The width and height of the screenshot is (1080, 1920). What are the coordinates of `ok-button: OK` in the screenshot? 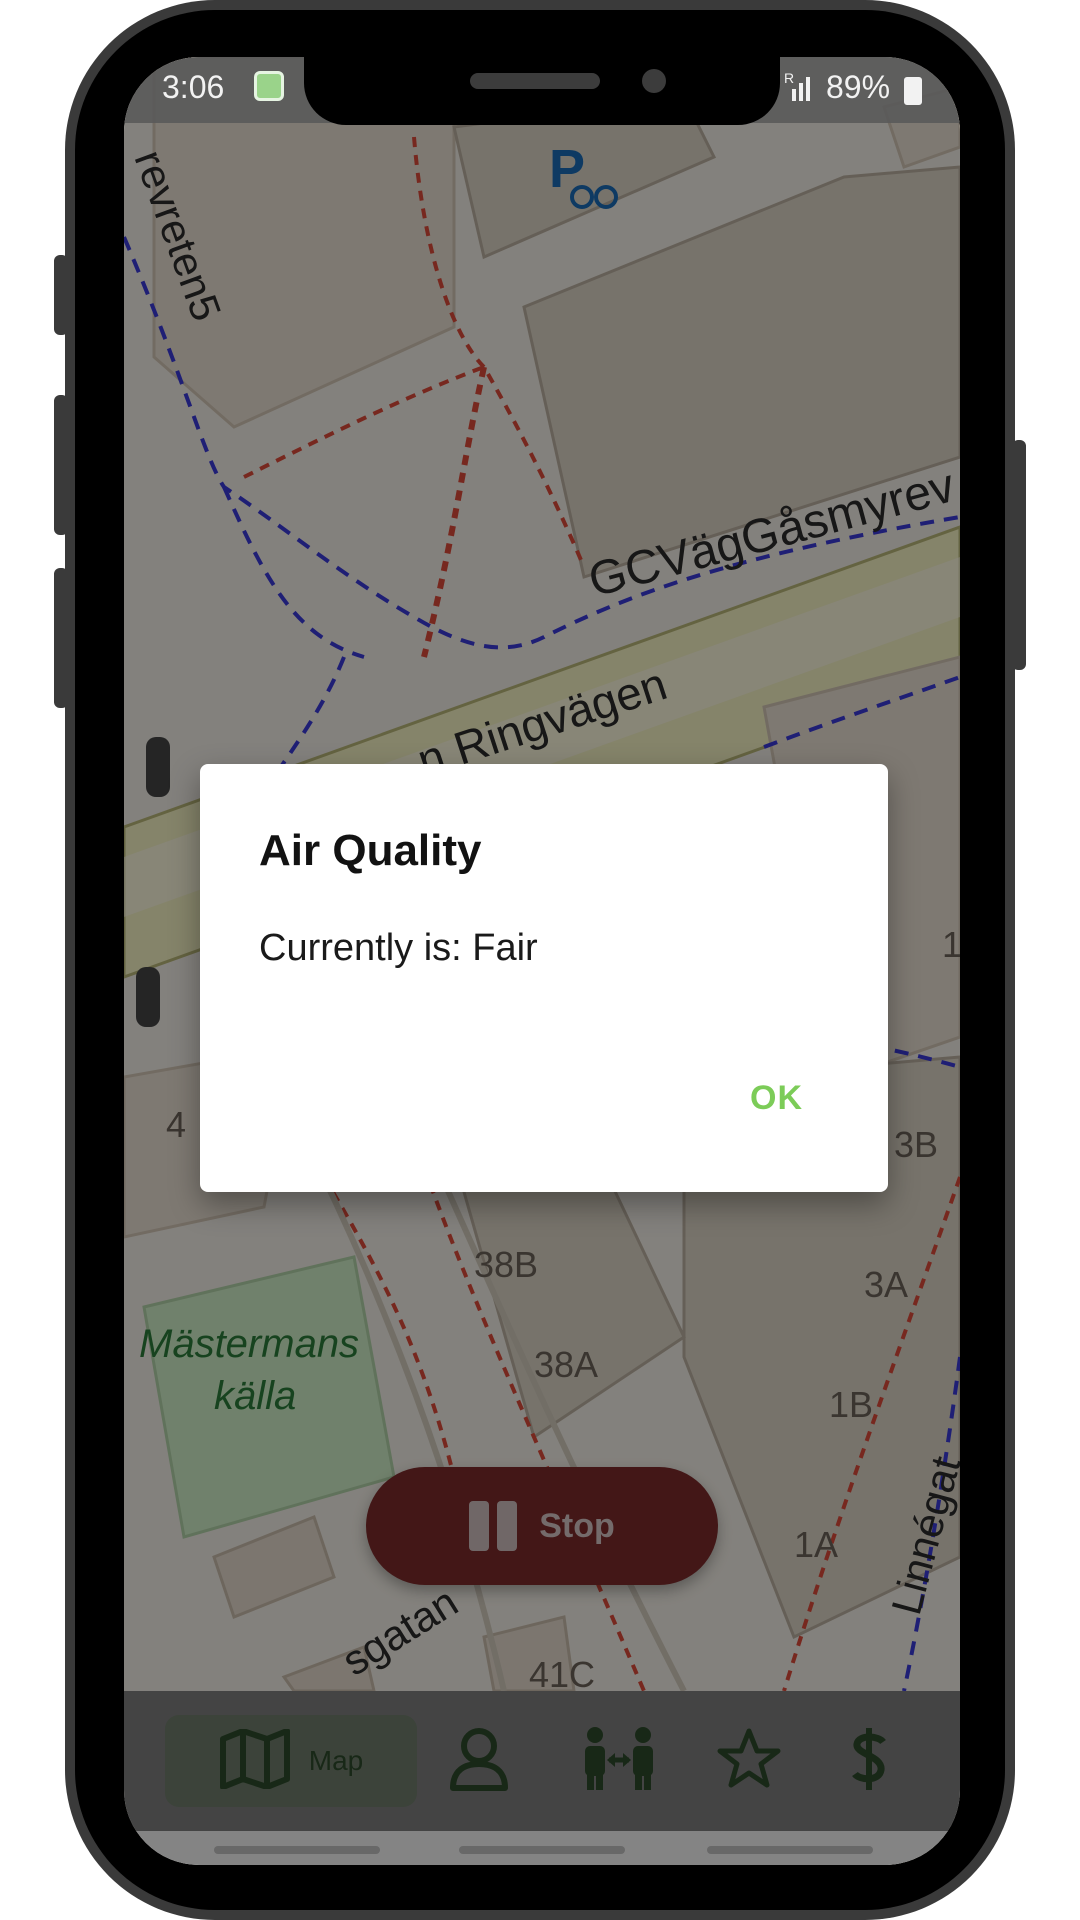 It's located at (776, 1098).